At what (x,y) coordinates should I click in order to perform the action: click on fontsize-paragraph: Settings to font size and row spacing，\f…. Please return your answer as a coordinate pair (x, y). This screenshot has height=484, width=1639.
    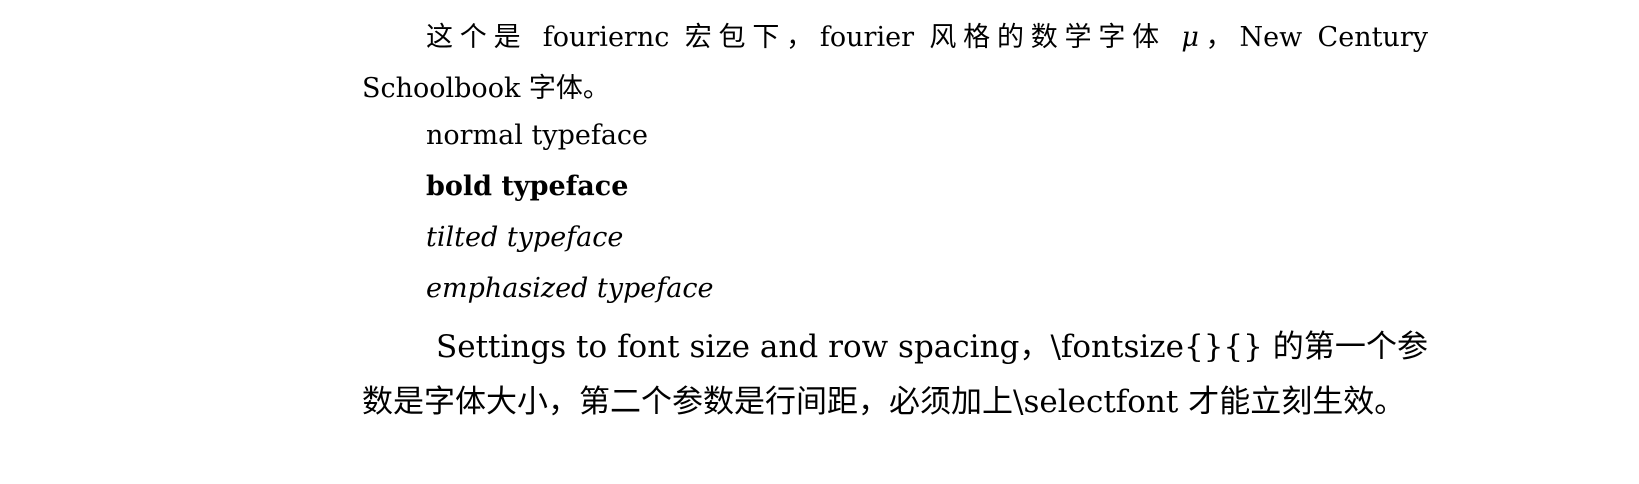
    Looking at the image, I should click on (895, 374).